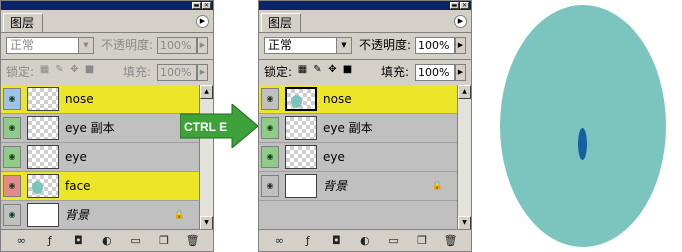 This screenshot has width=682, height=252. What do you see at coordinates (179, 215) in the screenshot?
I see `lock-icon: 🔒` at bounding box center [179, 215].